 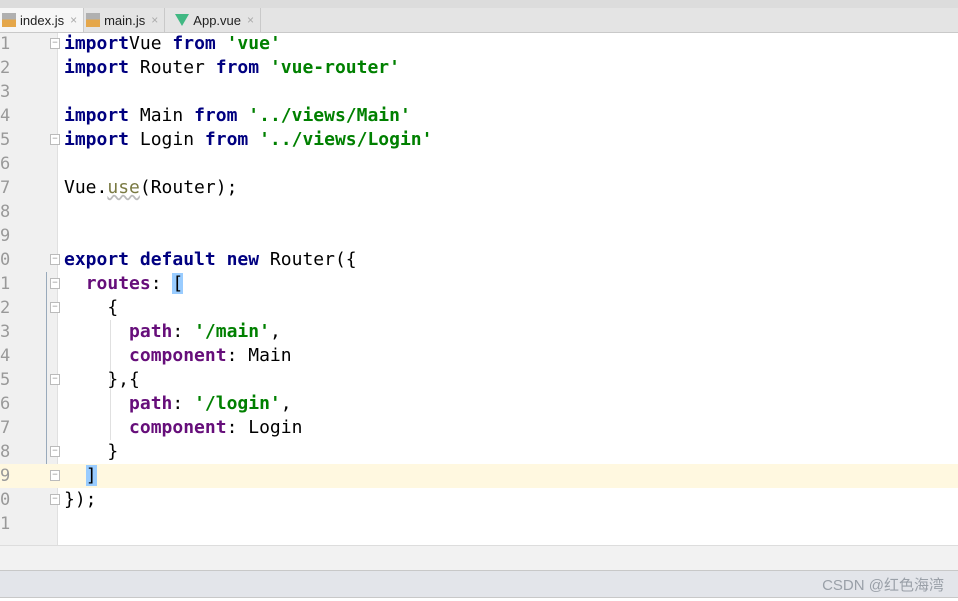 I want to click on code-text: routes: [, so click(x=124, y=284).